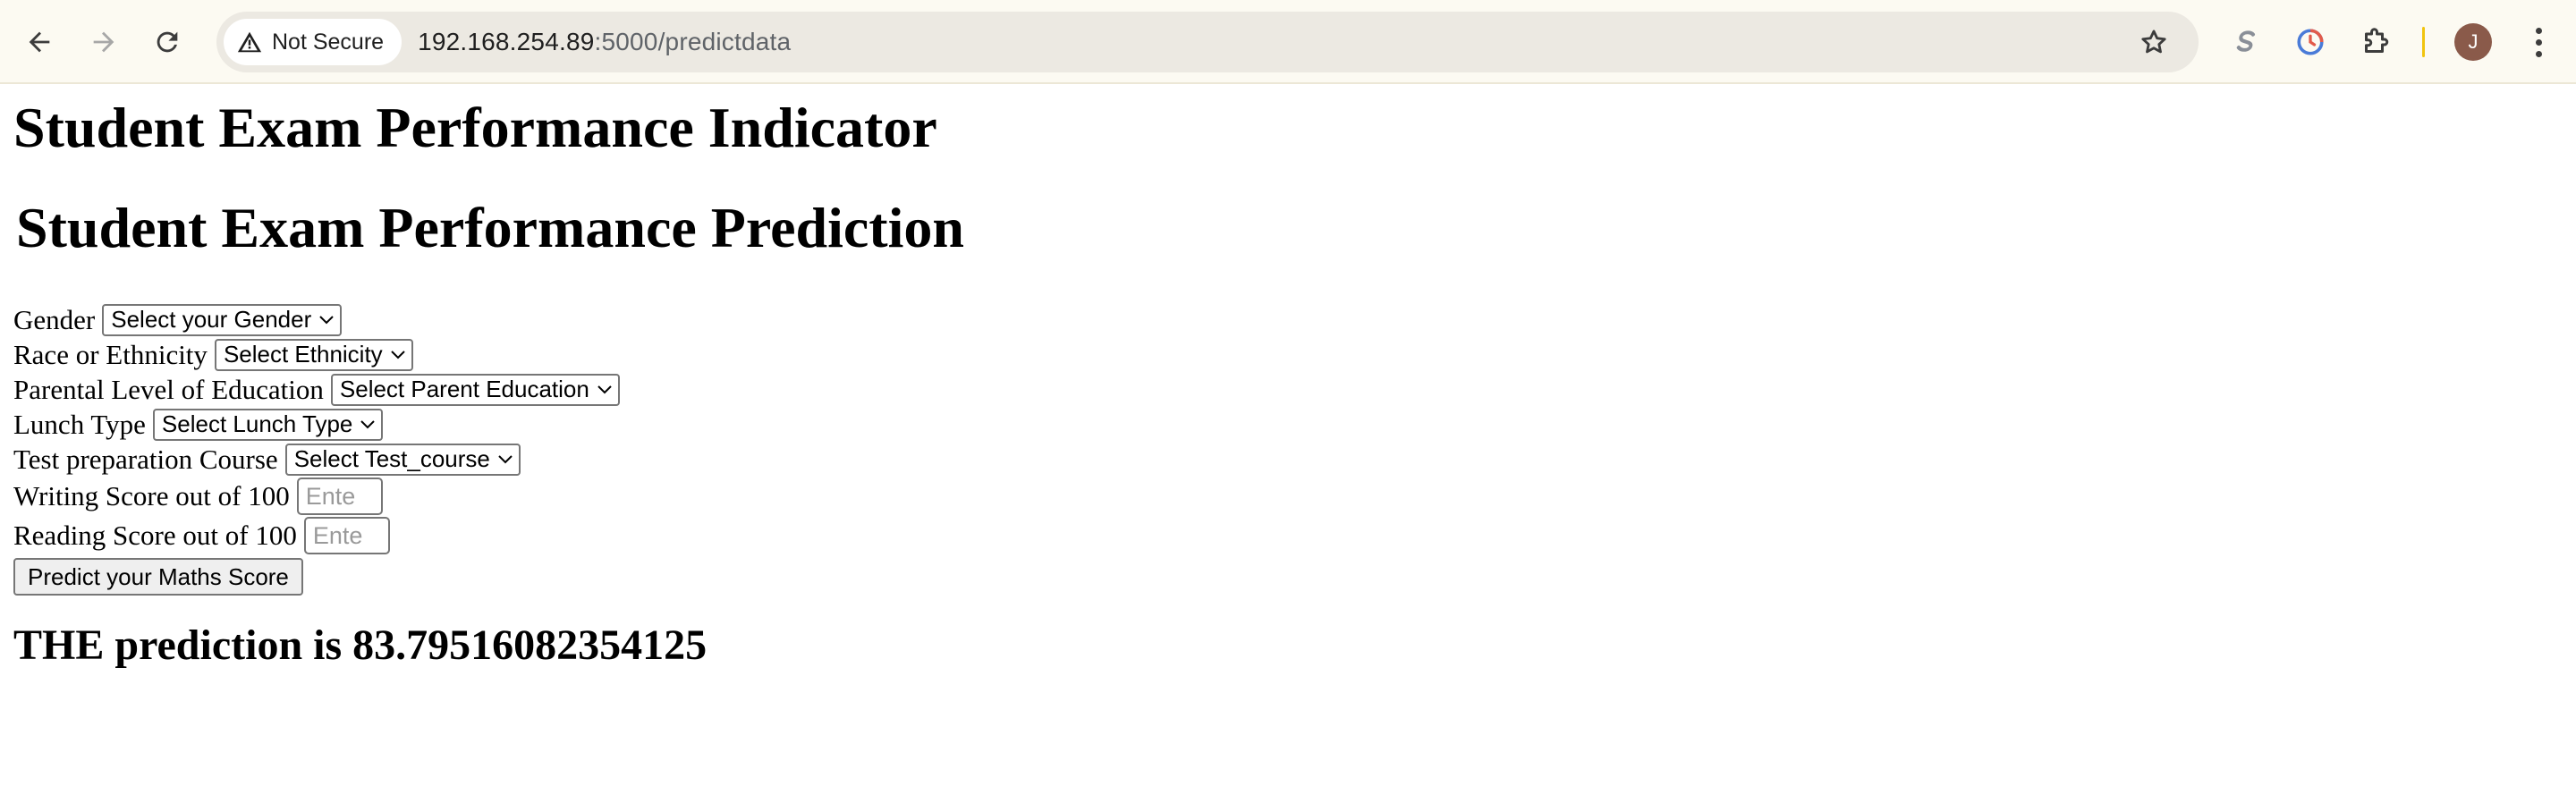 The width and height of the screenshot is (2576, 803). I want to click on lunch-select: Select Lunch Type, so click(268, 424).